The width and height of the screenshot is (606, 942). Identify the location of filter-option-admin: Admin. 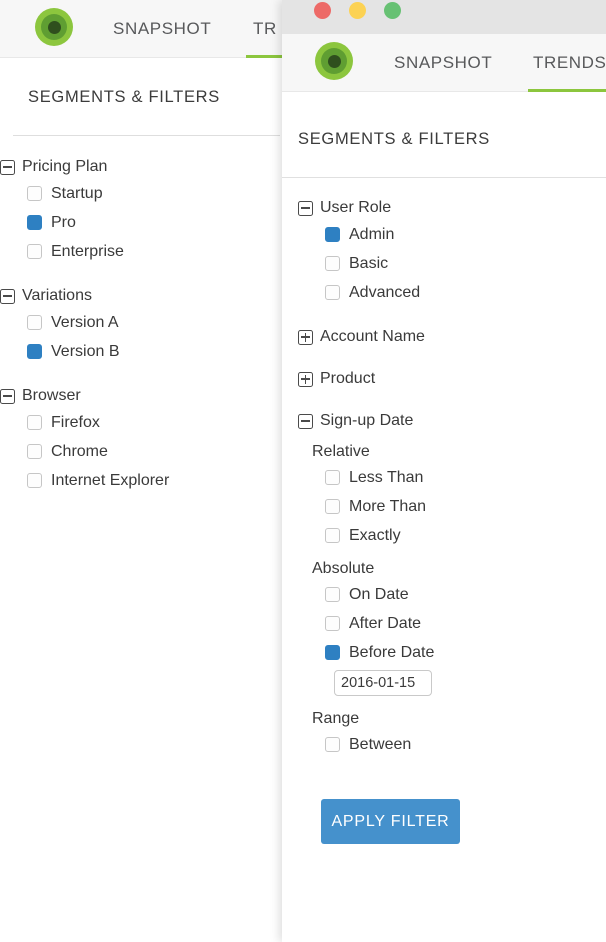
(452, 234).